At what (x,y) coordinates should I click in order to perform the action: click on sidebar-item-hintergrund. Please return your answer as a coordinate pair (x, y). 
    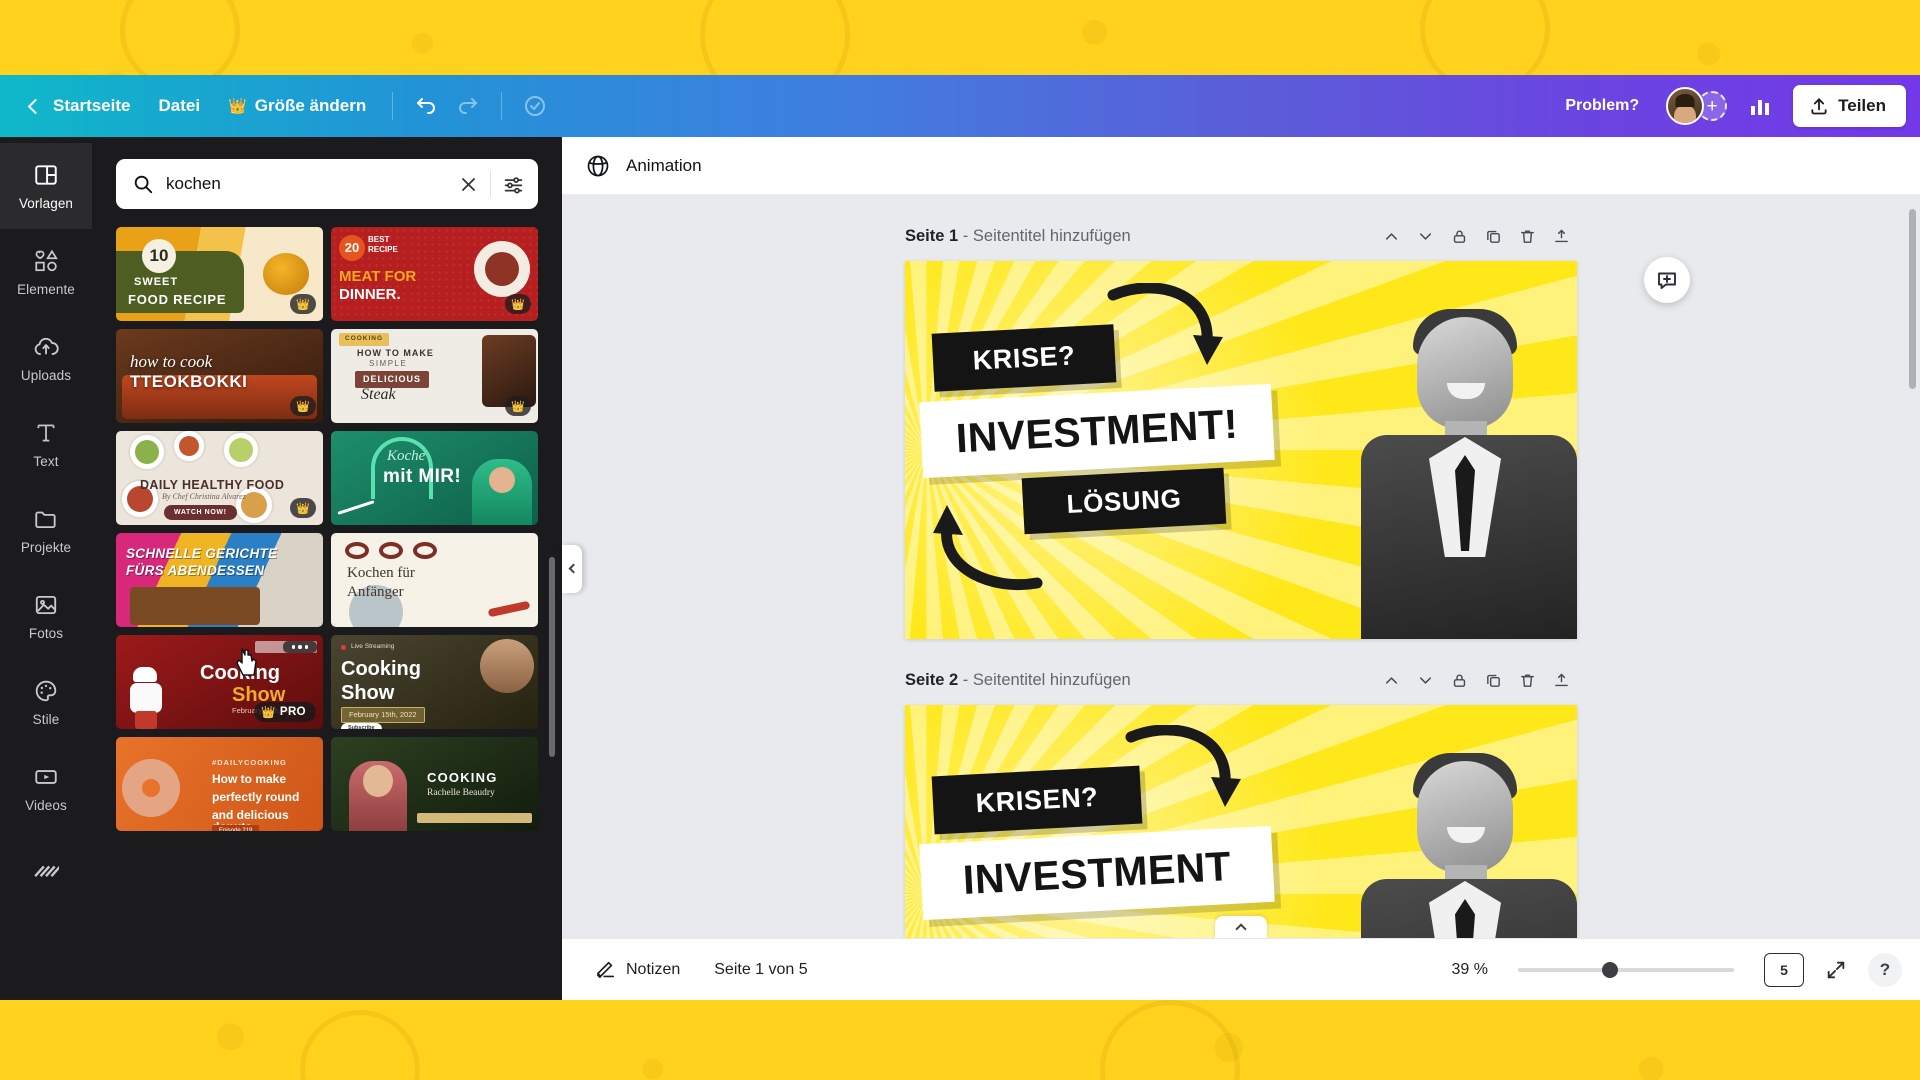
    Looking at the image, I should click on (46, 874).